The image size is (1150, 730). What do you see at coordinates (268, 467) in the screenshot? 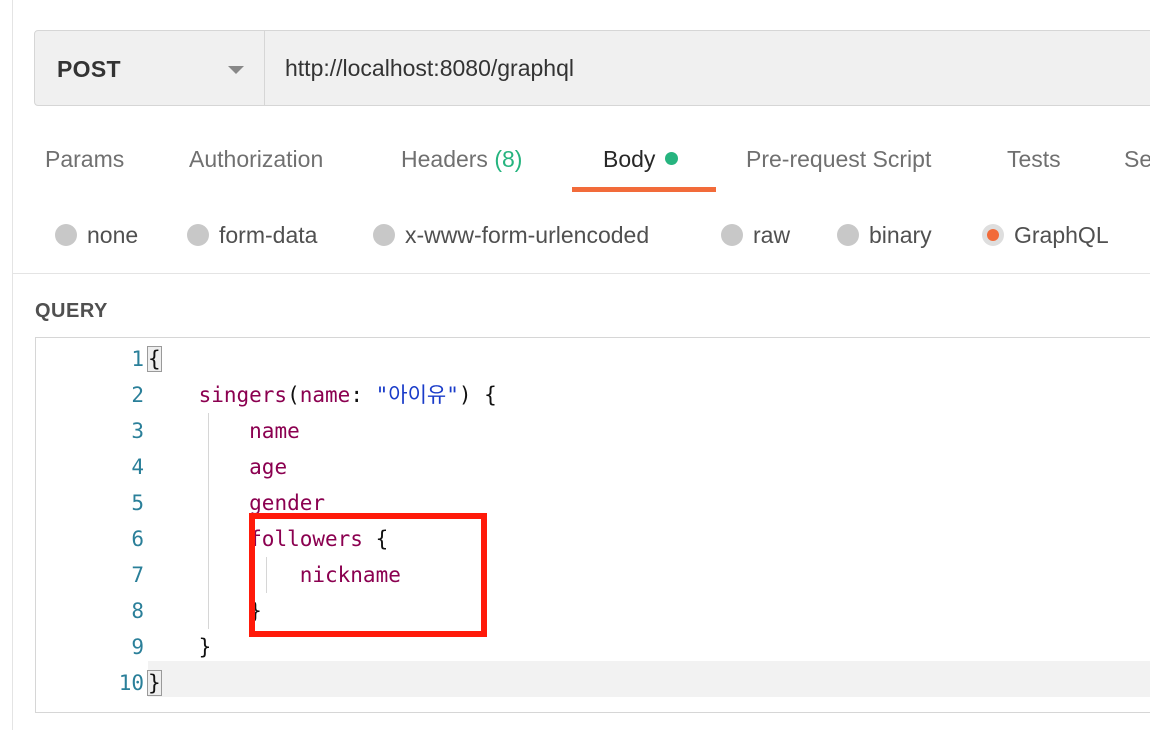
I see `field-name: age` at bounding box center [268, 467].